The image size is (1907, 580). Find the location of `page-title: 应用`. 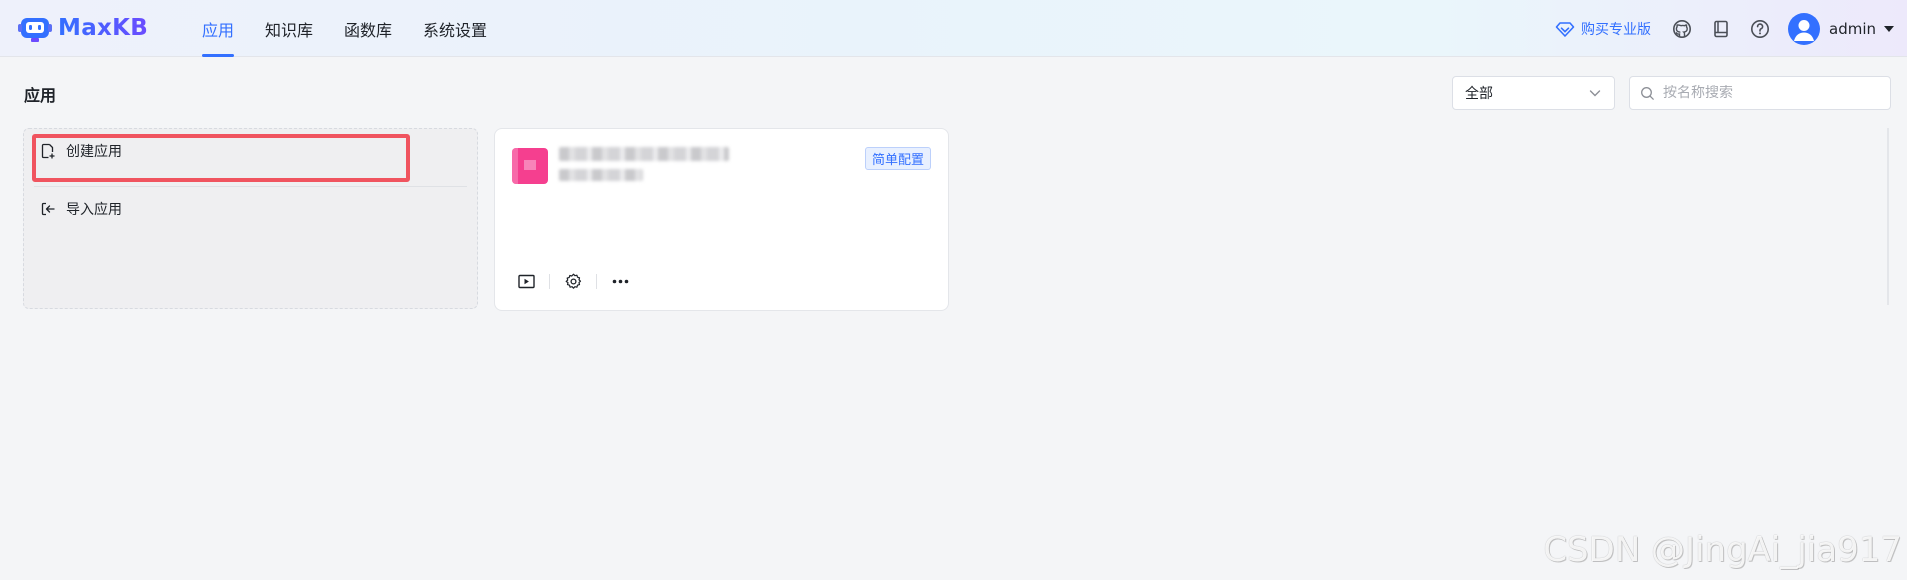

page-title: 应用 is located at coordinates (40, 95).